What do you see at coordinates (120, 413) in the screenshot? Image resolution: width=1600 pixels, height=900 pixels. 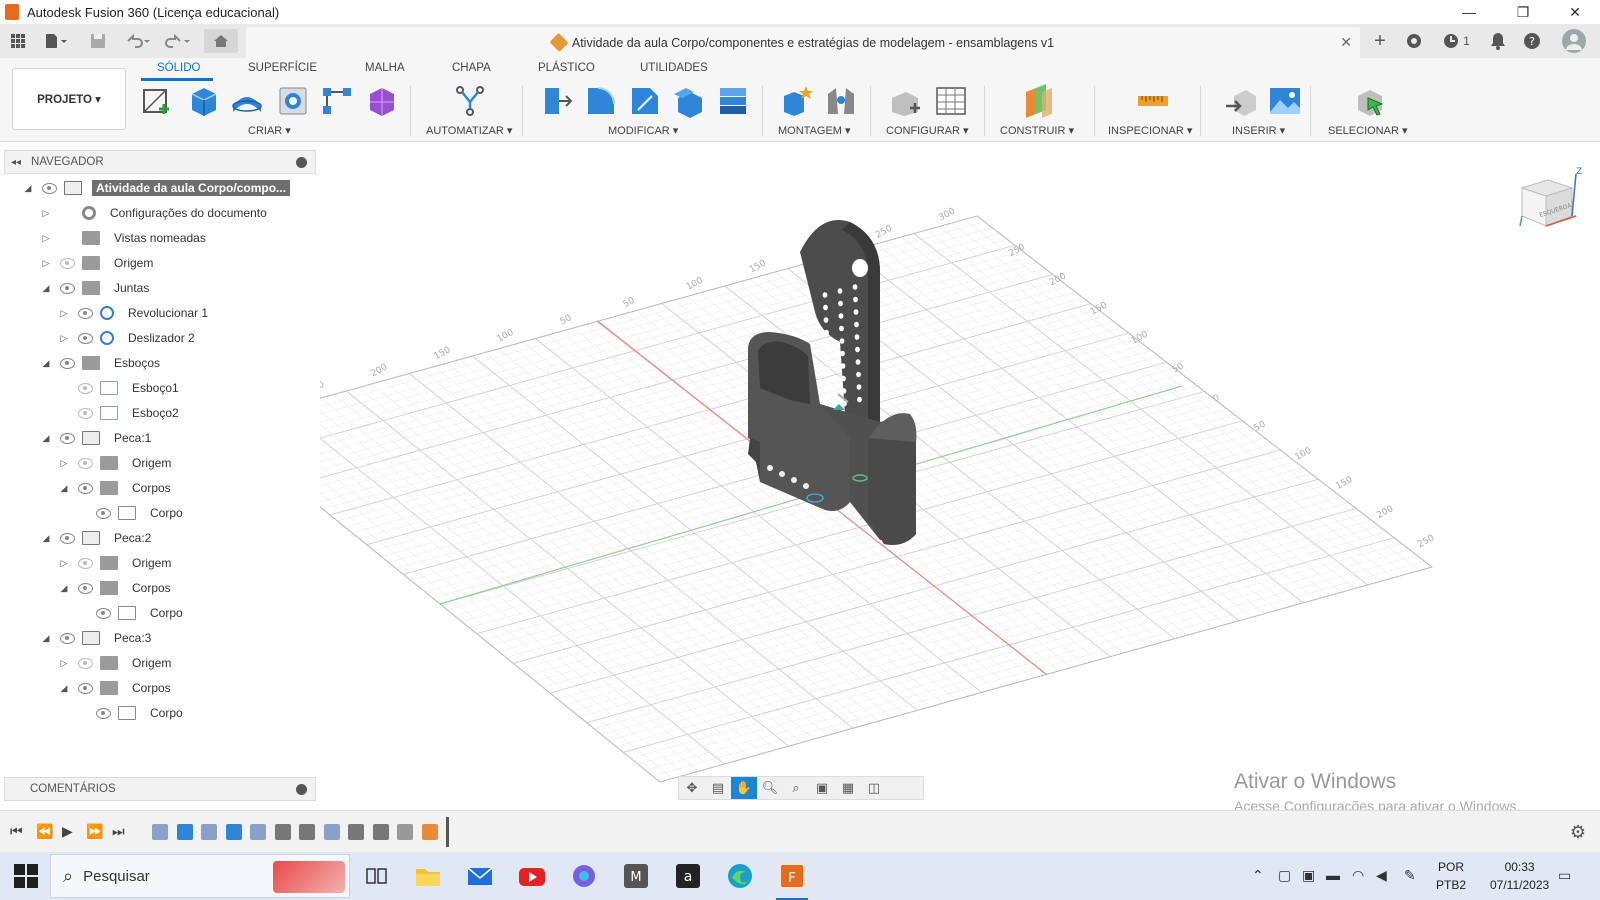 I see `browser-node: Esboço2` at bounding box center [120, 413].